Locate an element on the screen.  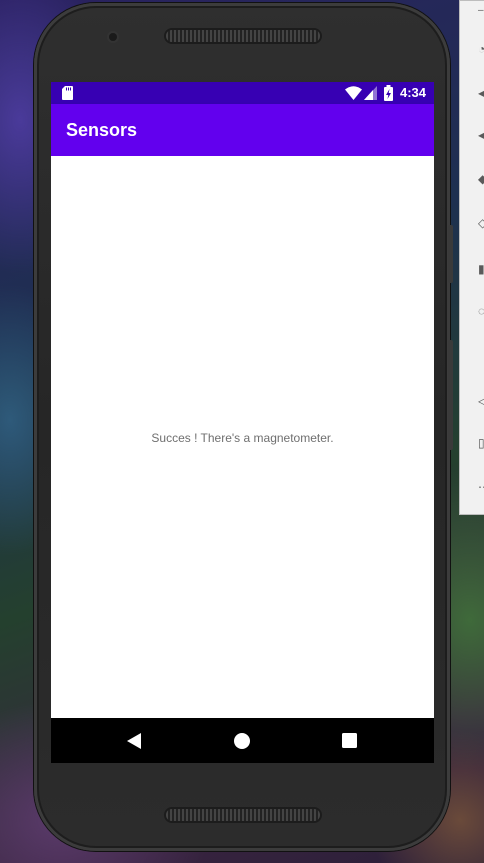
app-title: Sensors is located at coordinates (102, 130).